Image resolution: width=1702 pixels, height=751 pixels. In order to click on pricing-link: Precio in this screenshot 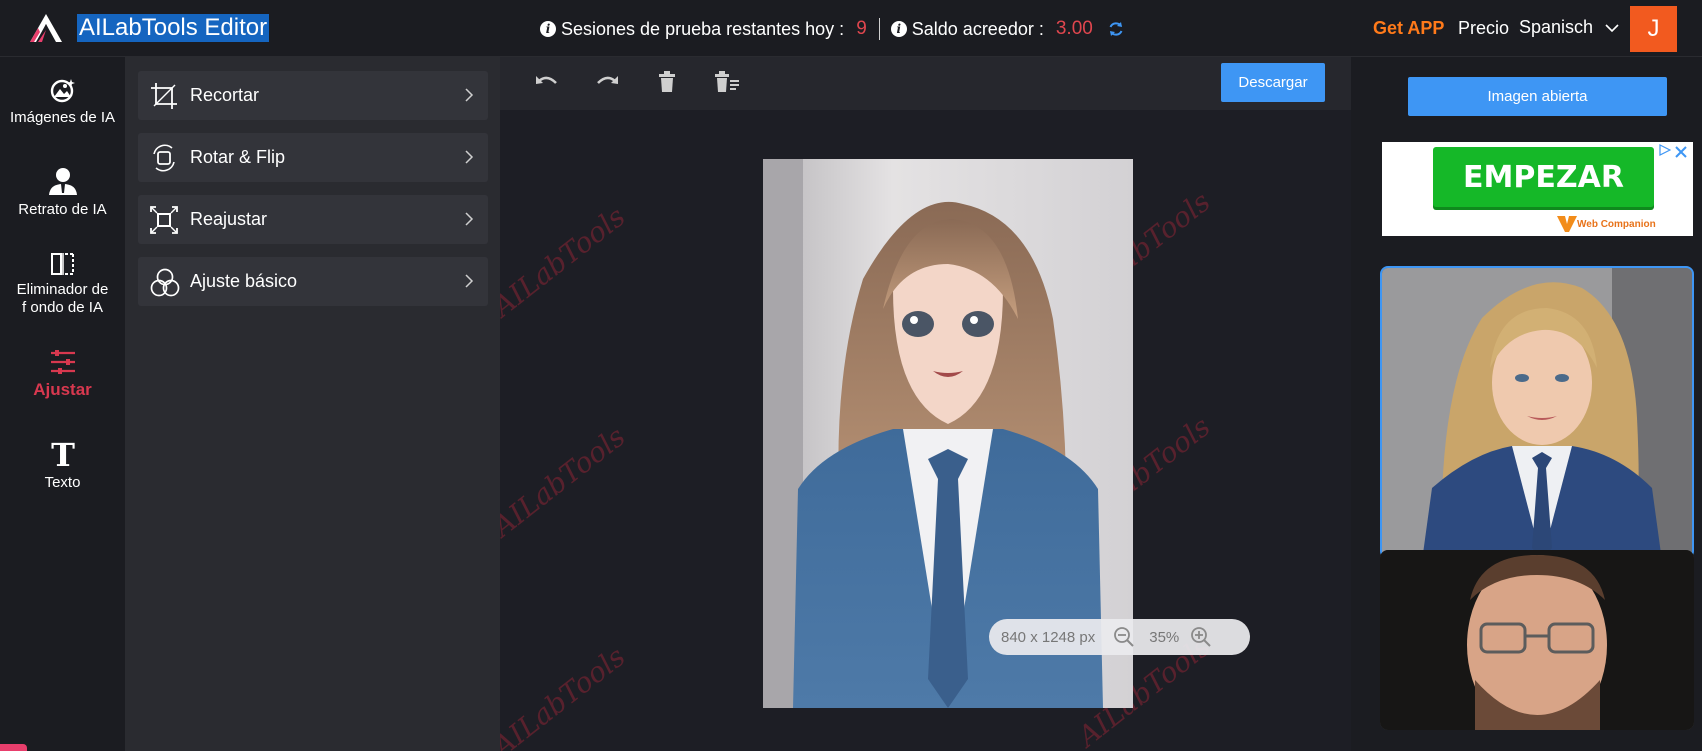, I will do `click(1483, 28)`.